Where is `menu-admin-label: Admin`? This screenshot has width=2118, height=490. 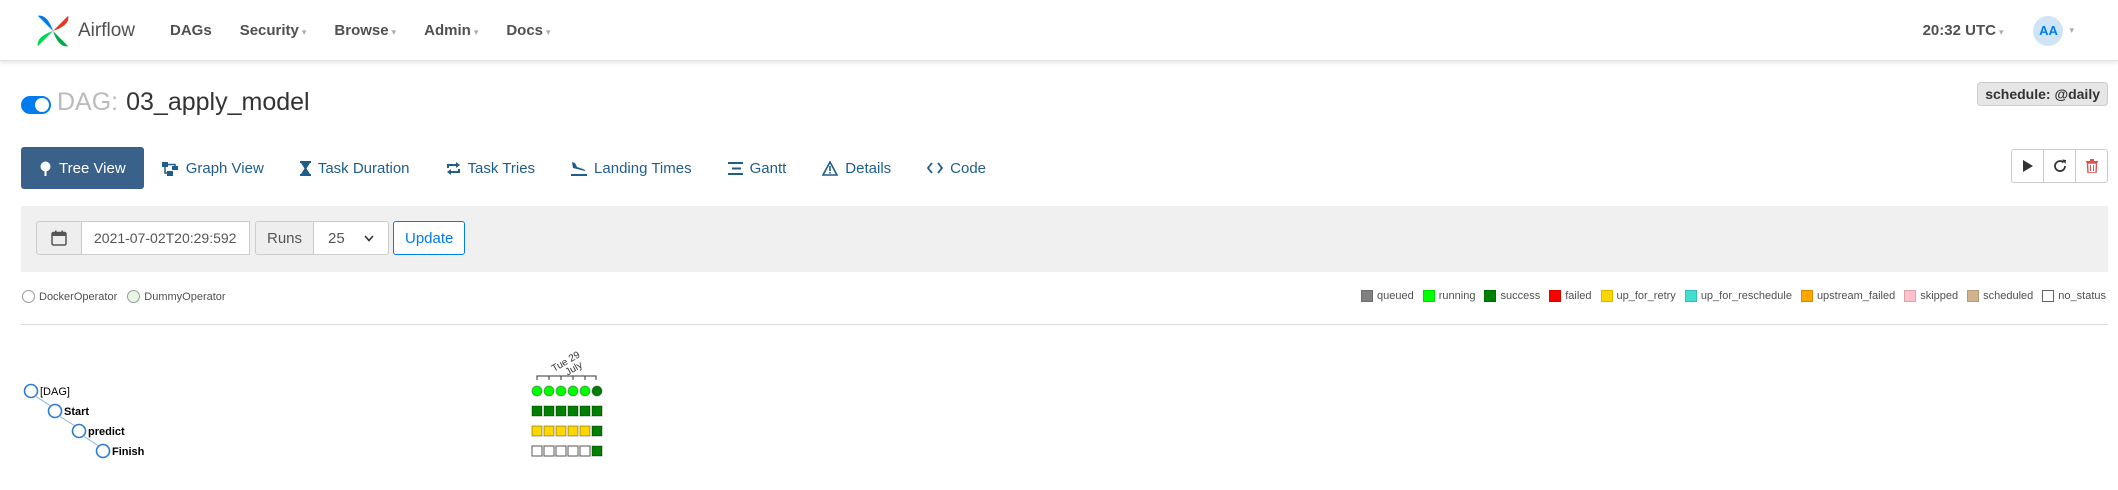
menu-admin-label: Admin is located at coordinates (447, 30).